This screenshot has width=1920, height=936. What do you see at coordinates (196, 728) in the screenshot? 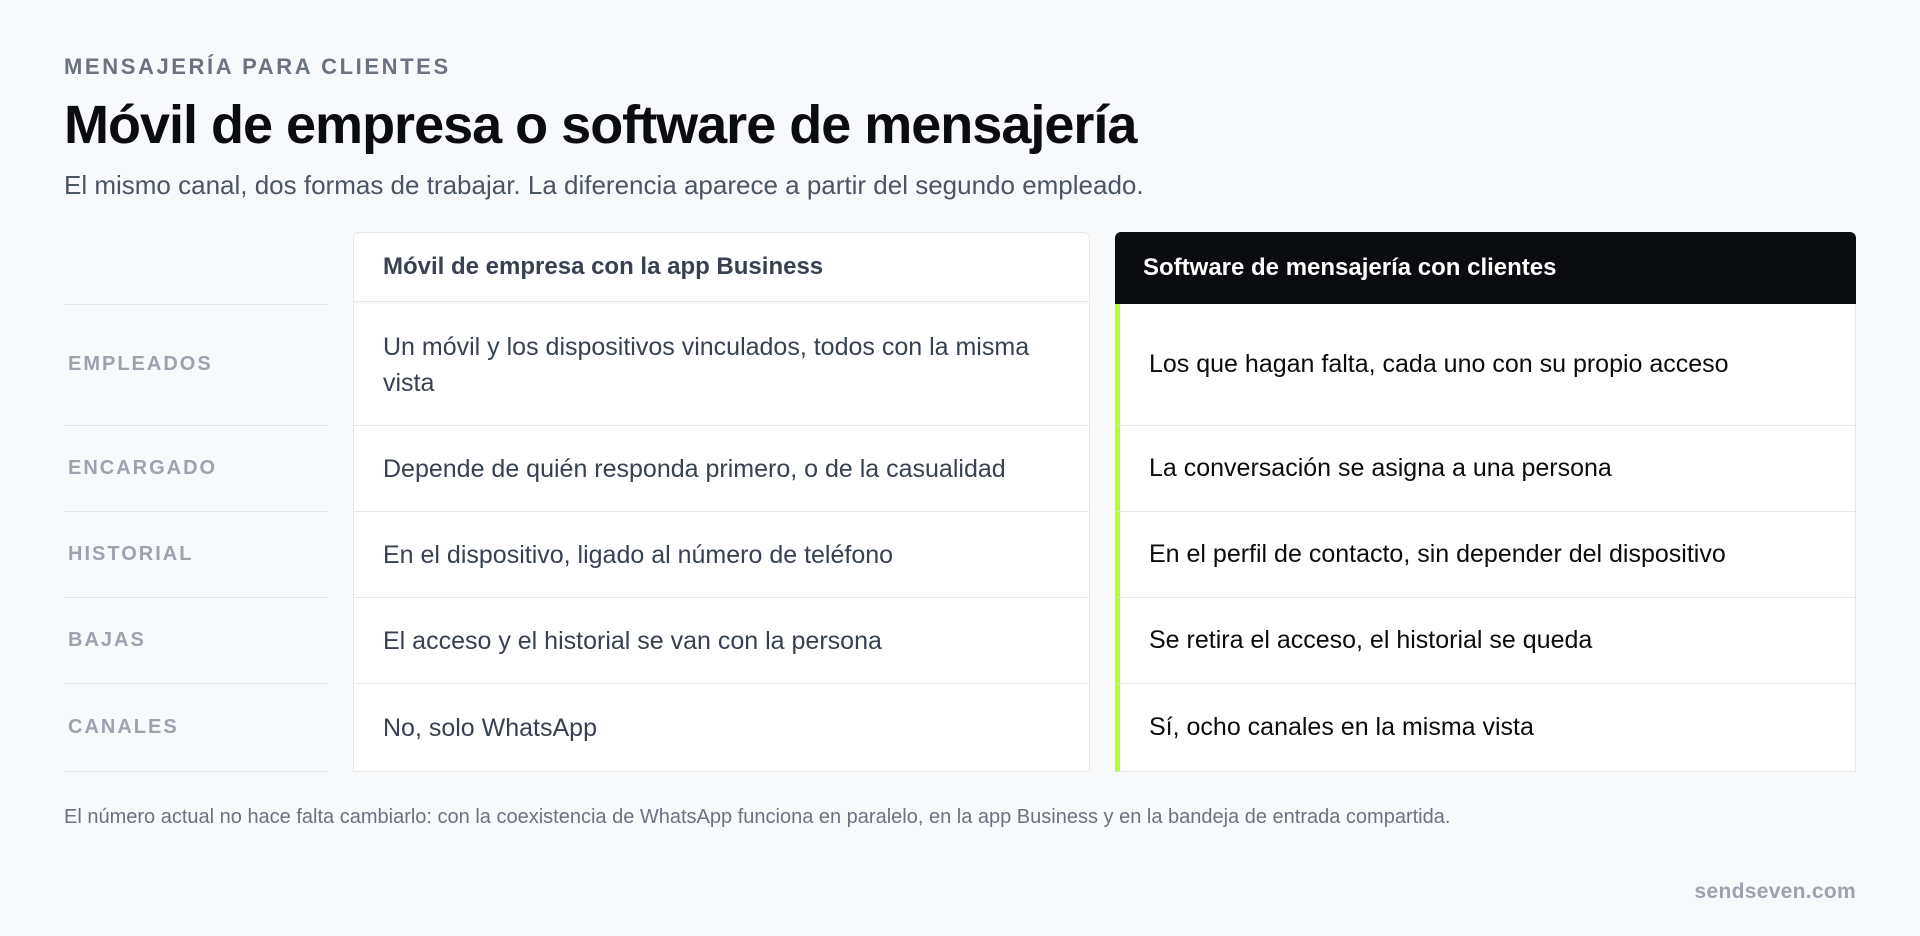
I see `row-label: CANALES` at bounding box center [196, 728].